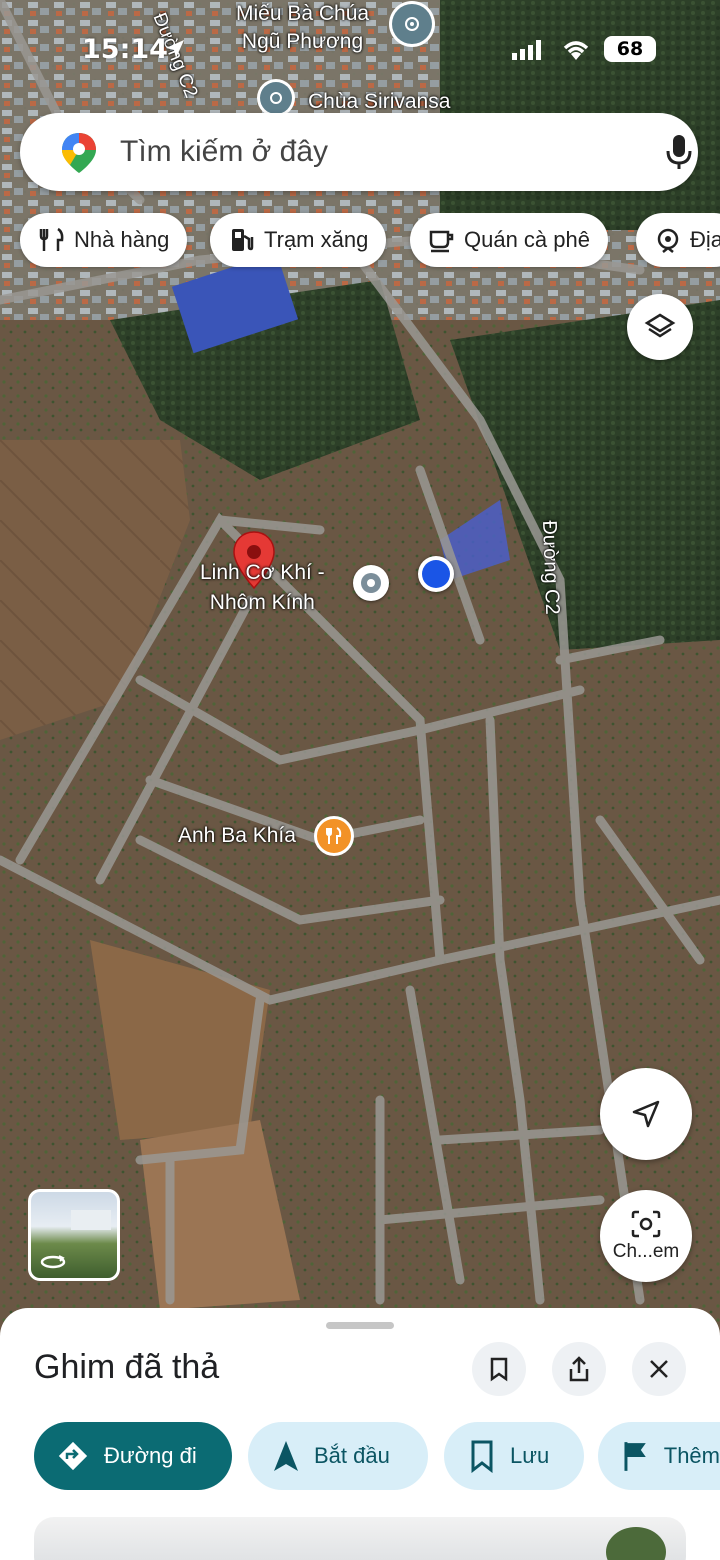  I want to click on my-location-button, so click(646, 1114).